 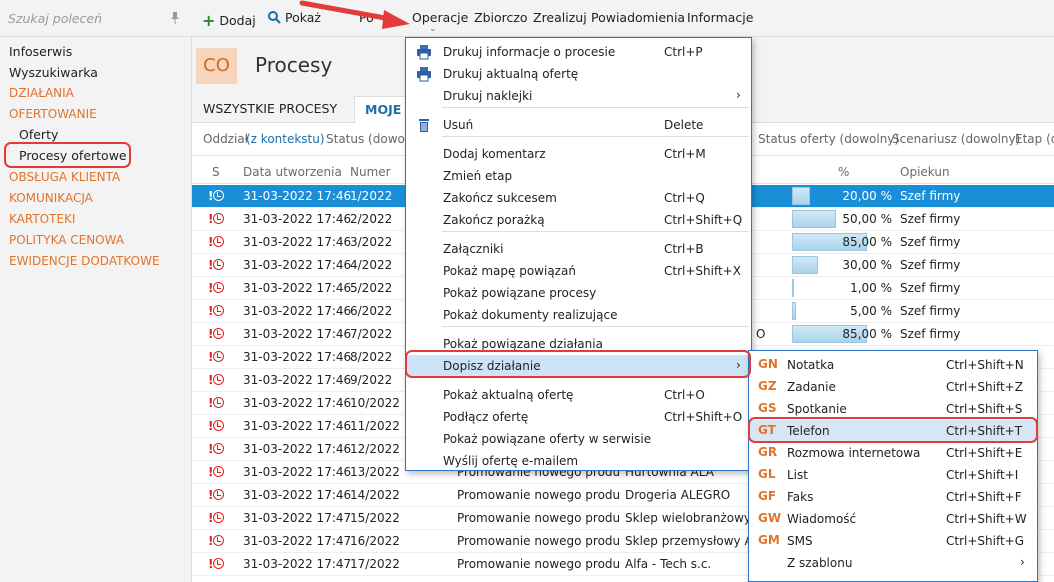 What do you see at coordinates (270, 108) in the screenshot?
I see `tab-all-processes: WSZYSTKIE PROCESY` at bounding box center [270, 108].